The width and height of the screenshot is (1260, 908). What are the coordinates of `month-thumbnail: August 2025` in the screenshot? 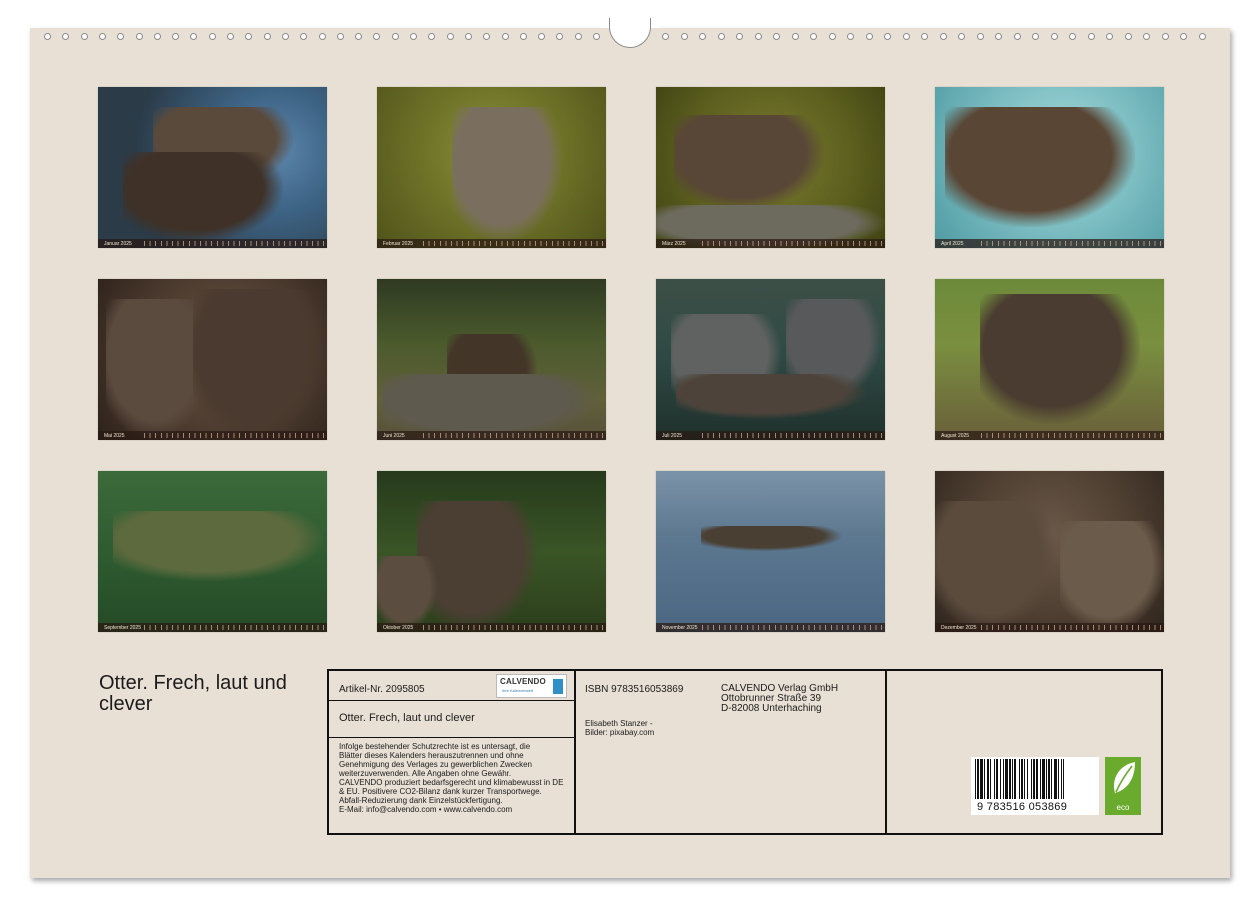 It's located at (1049, 359).